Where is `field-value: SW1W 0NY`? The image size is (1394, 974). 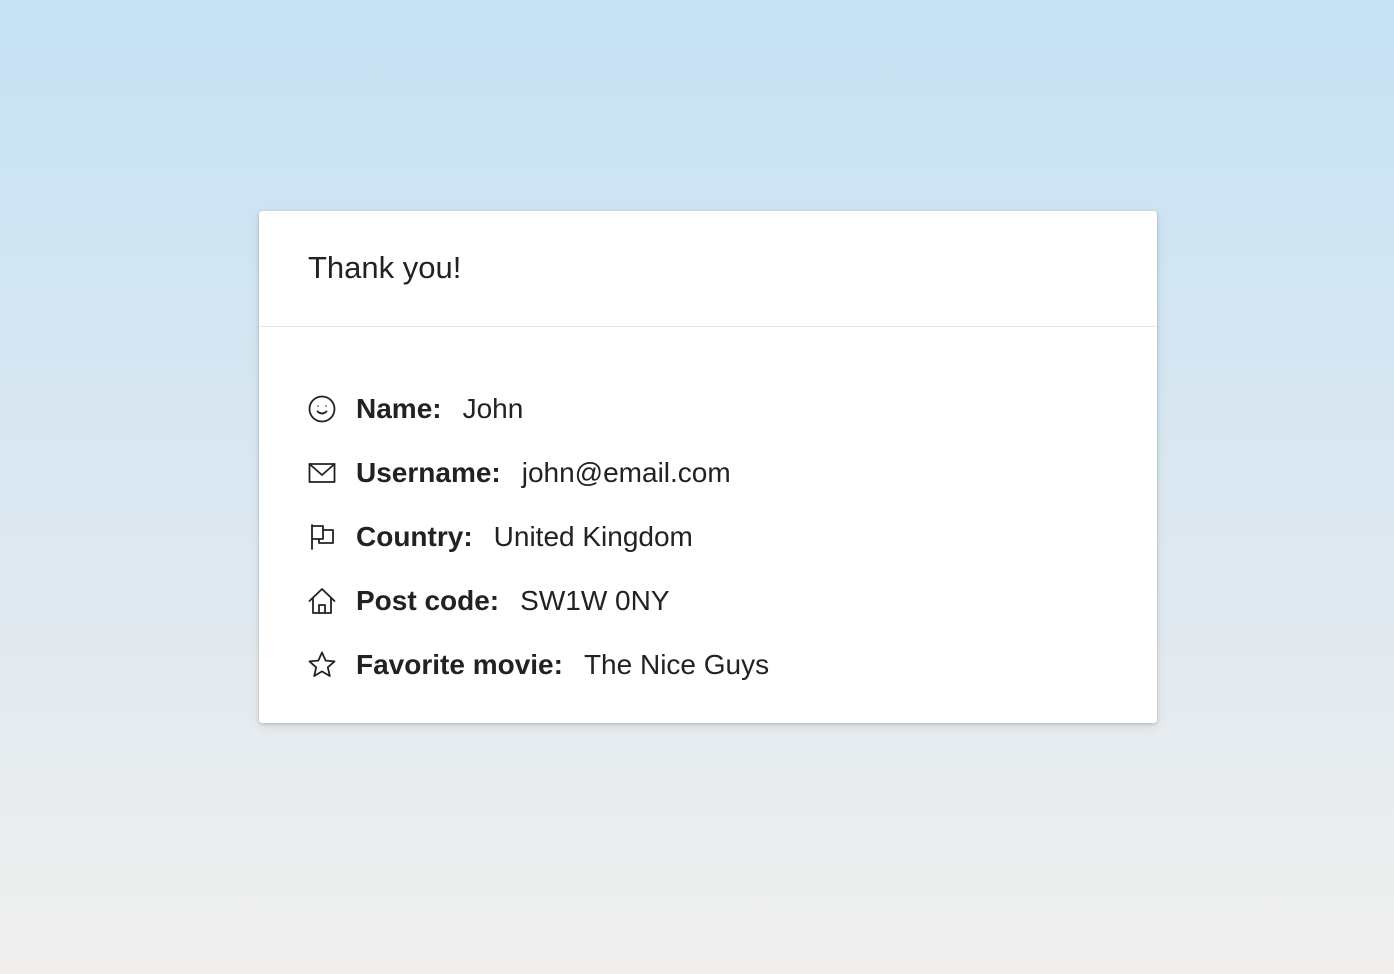 field-value: SW1W 0NY is located at coordinates (595, 600).